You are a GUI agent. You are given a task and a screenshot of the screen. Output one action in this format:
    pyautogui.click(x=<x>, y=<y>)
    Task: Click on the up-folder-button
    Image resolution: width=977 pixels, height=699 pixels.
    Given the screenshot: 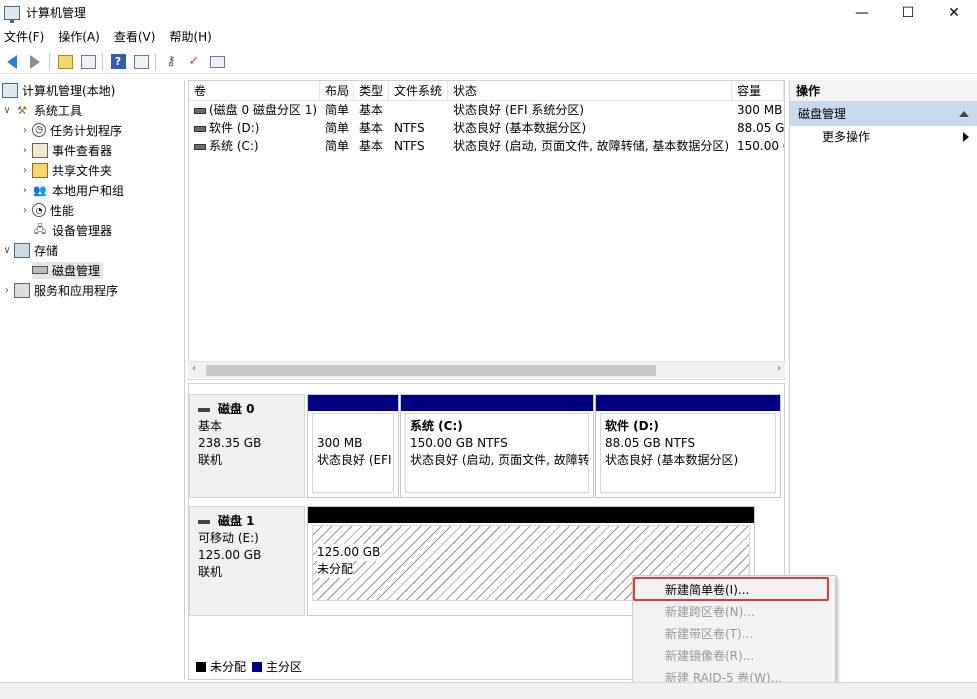 What is the action you would take?
    pyautogui.click(x=65, y=62)
    